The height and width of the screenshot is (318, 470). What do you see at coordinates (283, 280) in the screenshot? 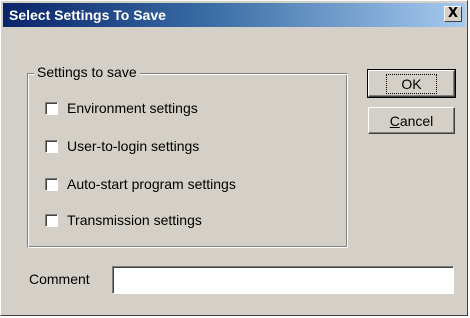
I see `comment-input` at bounding box center [283, 280].